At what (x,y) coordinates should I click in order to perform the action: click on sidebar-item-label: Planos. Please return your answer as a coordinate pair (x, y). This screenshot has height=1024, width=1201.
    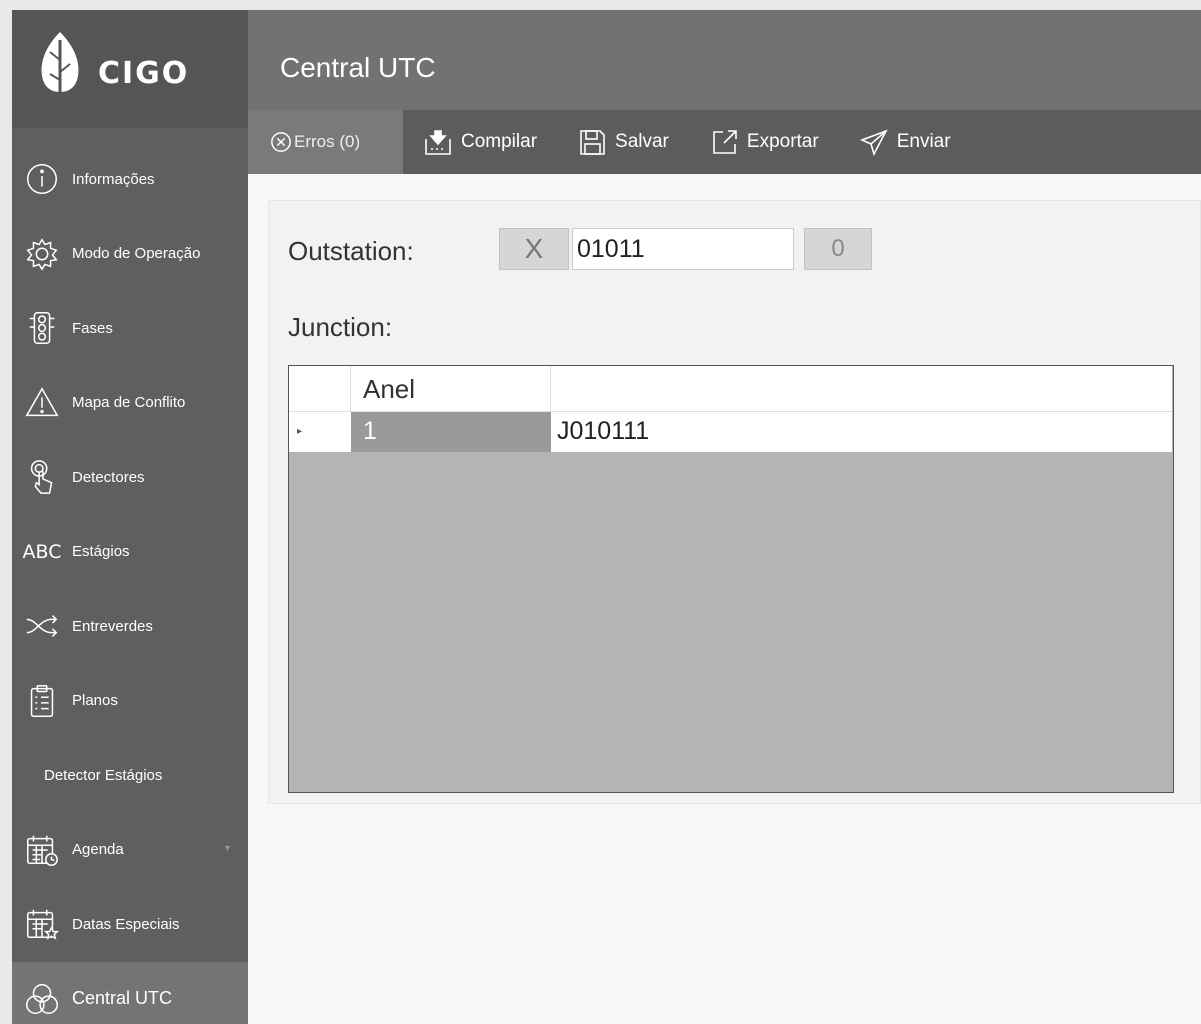
    Looking at the image, I should click on (95, 701).